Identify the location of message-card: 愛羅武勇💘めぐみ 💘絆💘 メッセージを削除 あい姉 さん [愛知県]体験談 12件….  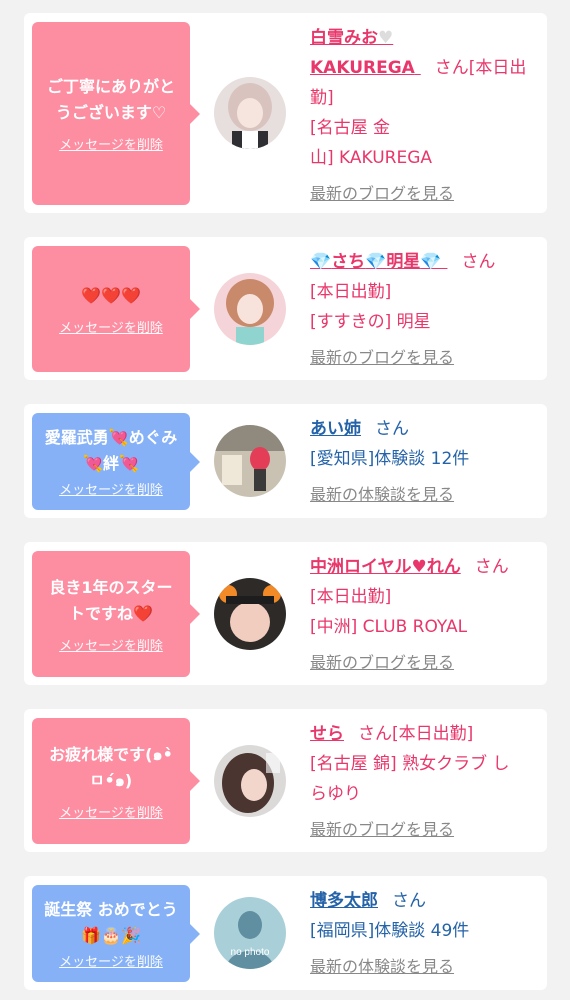
(285, 461).